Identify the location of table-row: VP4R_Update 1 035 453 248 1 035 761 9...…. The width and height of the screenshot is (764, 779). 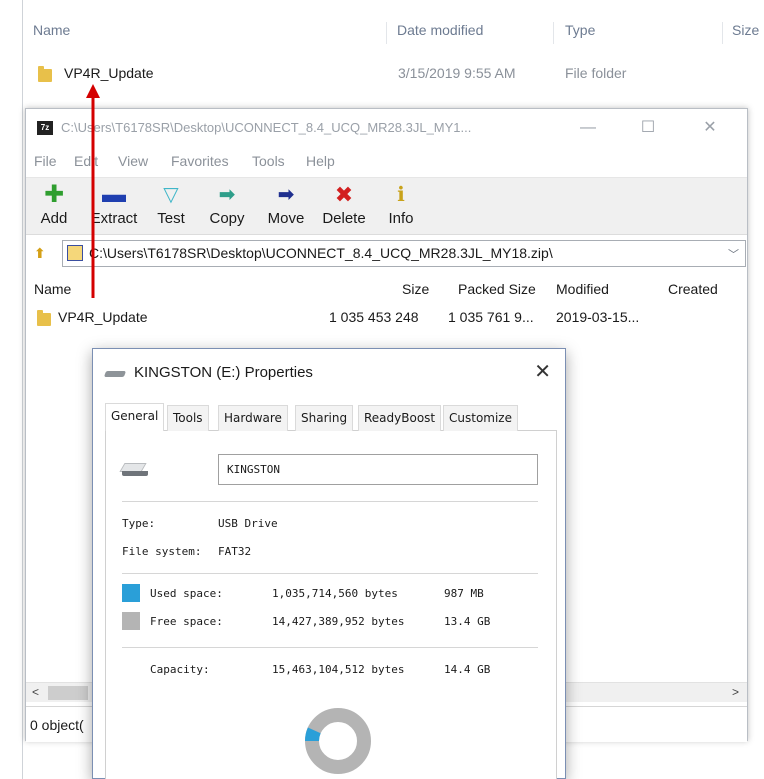
(386, 318).